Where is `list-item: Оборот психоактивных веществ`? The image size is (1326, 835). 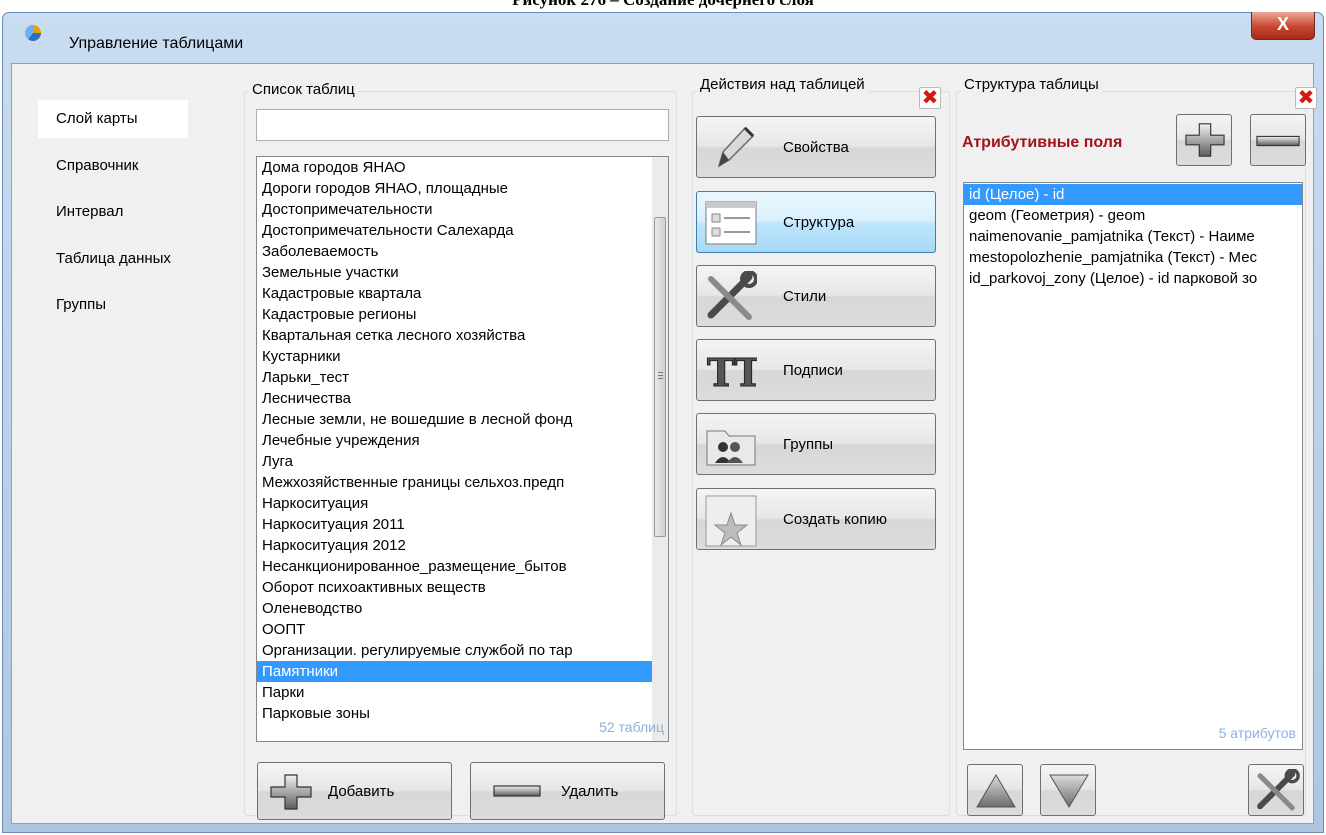
list-item: Оборот психоактивных веществ is located at coordinates (454, 587).